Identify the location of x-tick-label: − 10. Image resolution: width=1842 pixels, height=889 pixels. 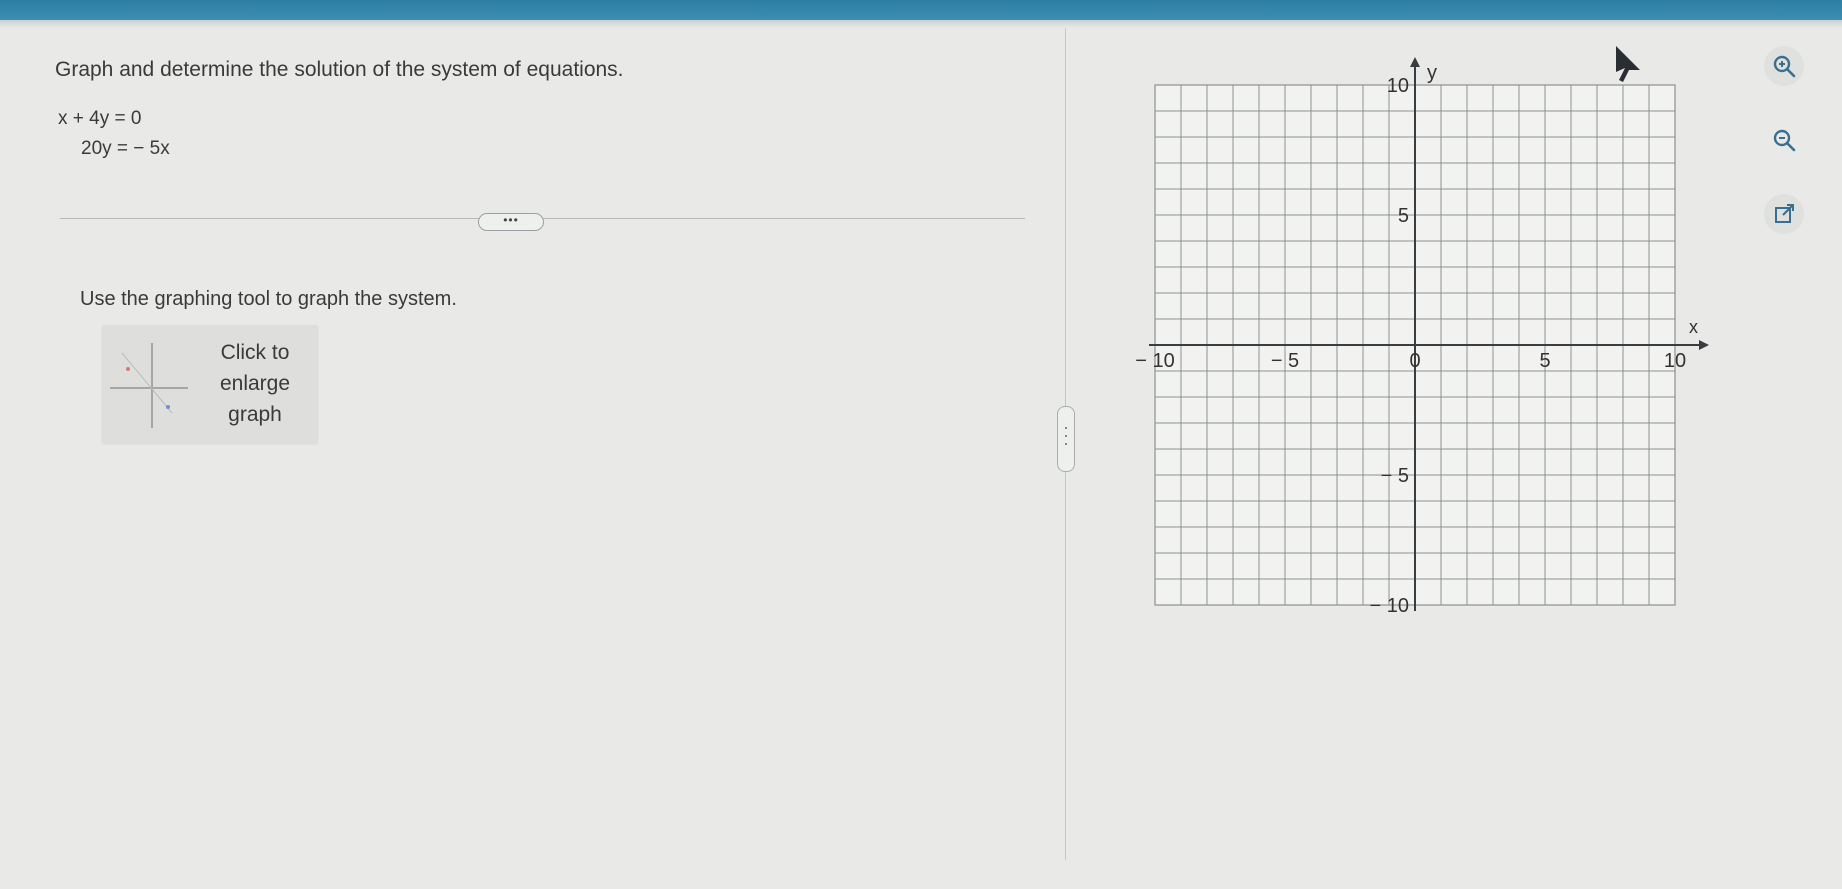
(1154, 361).